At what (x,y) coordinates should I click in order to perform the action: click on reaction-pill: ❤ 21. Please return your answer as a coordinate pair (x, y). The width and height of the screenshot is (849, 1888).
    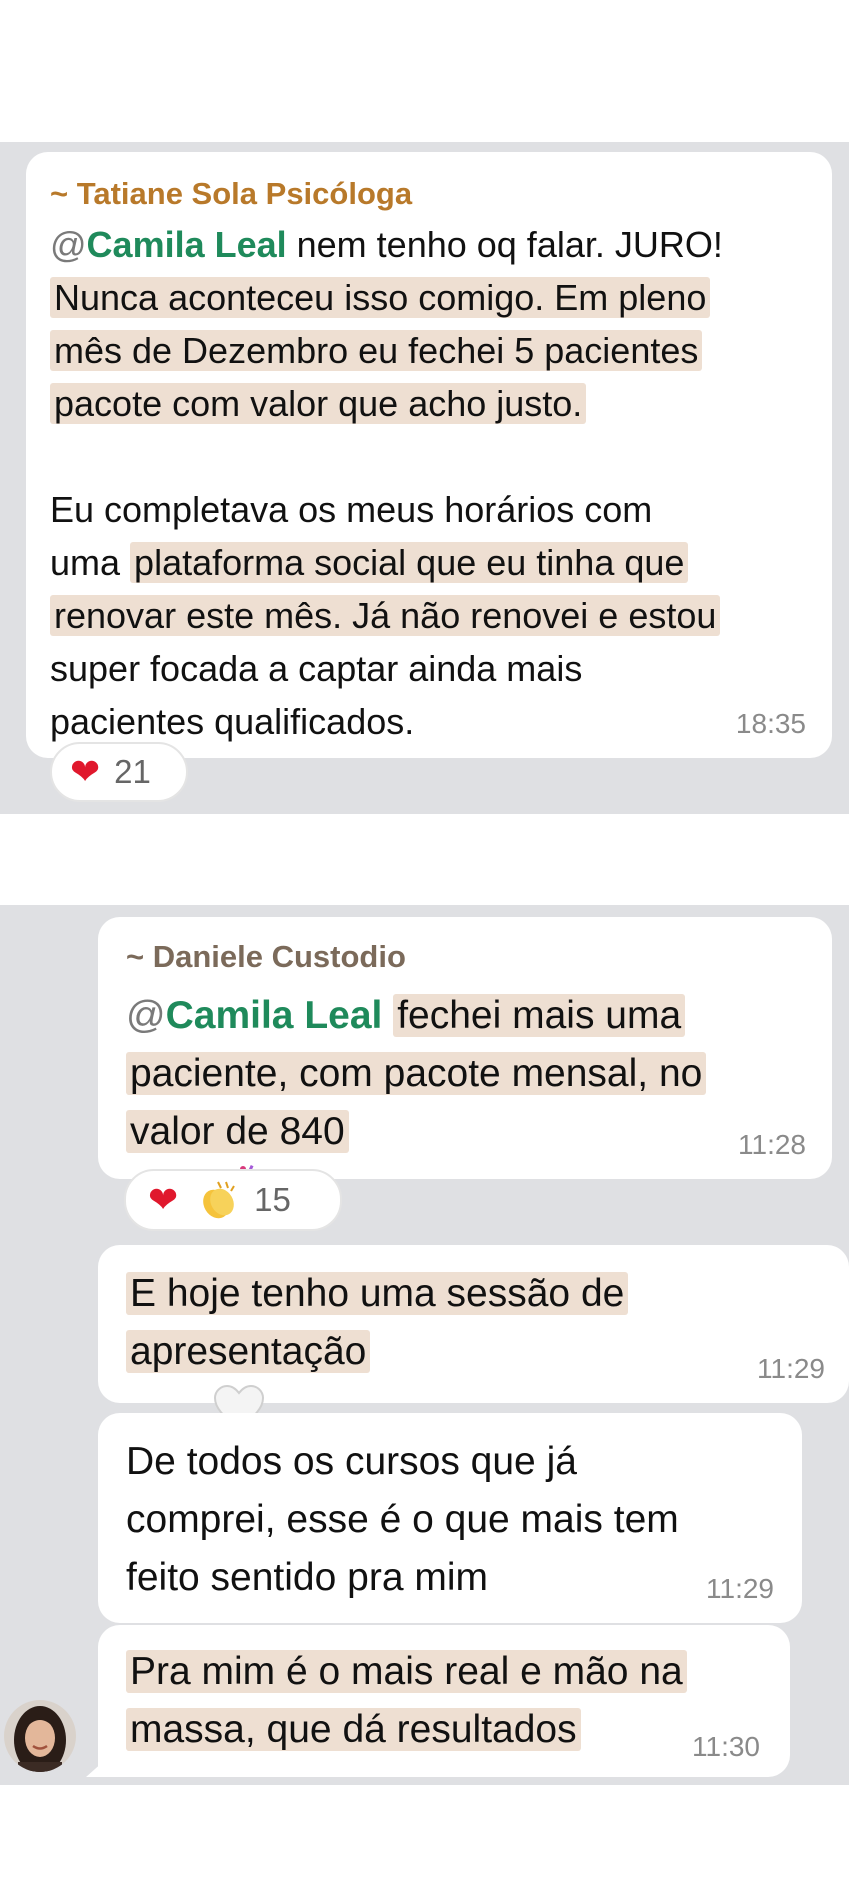
    Looking at the image, I should click on (119, 772).